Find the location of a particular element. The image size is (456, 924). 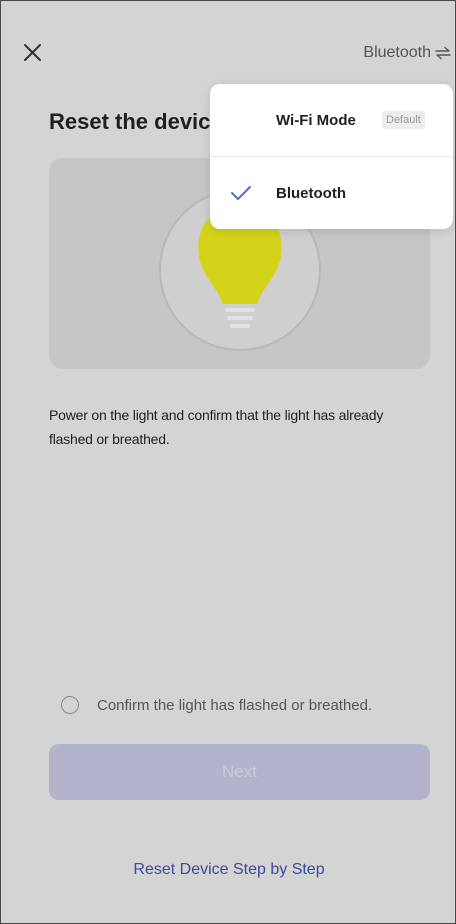

mode-switch-label: Bluetooth is located at coordinates (397, 52).